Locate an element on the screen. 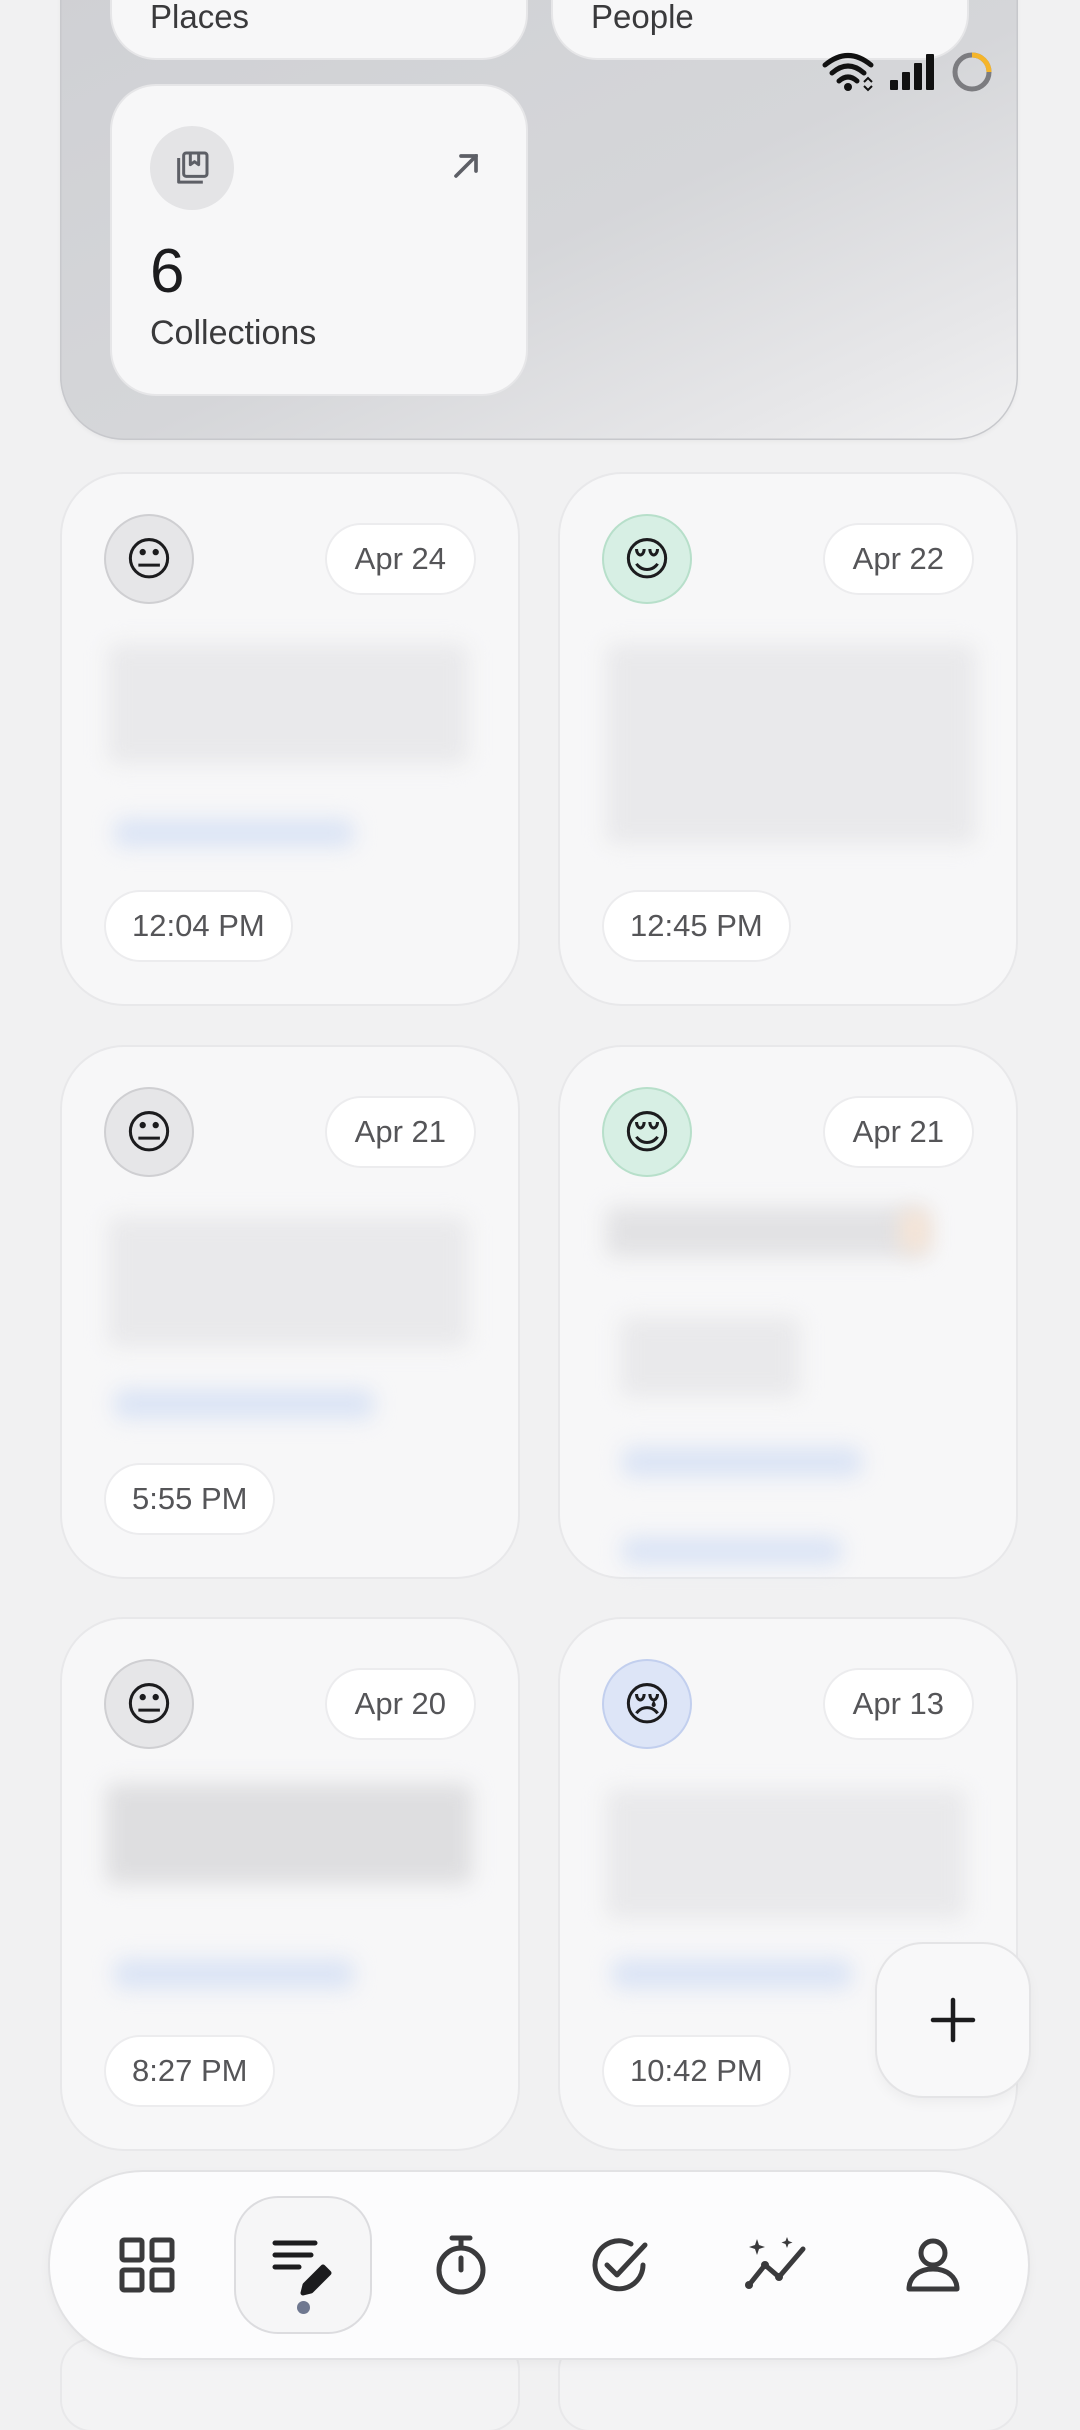 The height and width of the screenshot is (2430, 1080). journal-entry-card: 😐 Apr 21 5:55 PM is located at coordinates (290, 1312).